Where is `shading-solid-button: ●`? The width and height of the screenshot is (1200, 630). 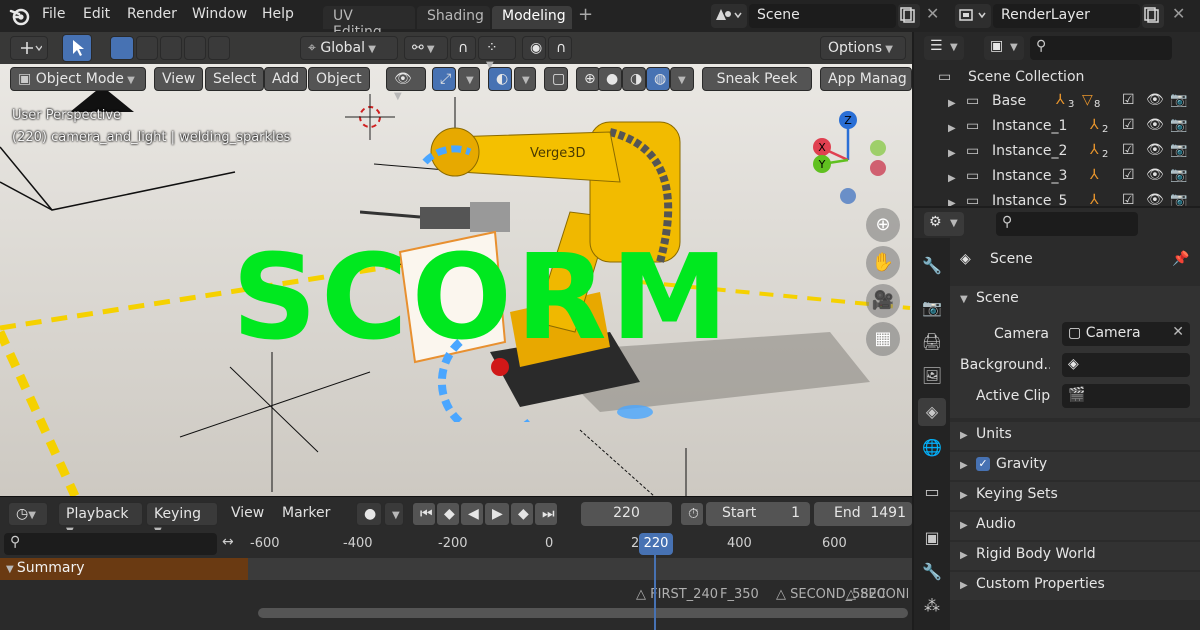
shading-solid-button: ● is located at coordinates (610, 79).